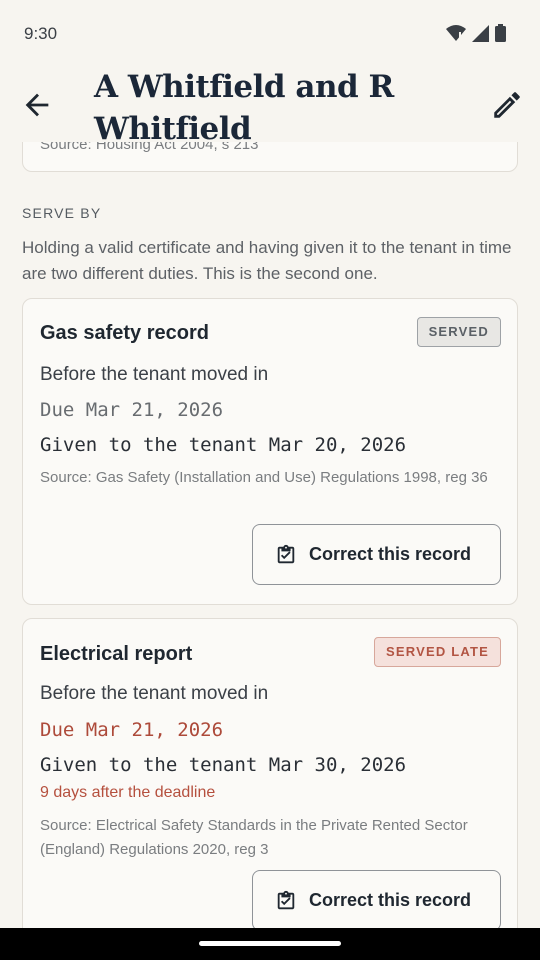 This screenshot has width=540, height=960. What do you see at coordinates (458, 332) in the screenshot?
I see `status-badge: SERVED` at bounding box center [458, 332].